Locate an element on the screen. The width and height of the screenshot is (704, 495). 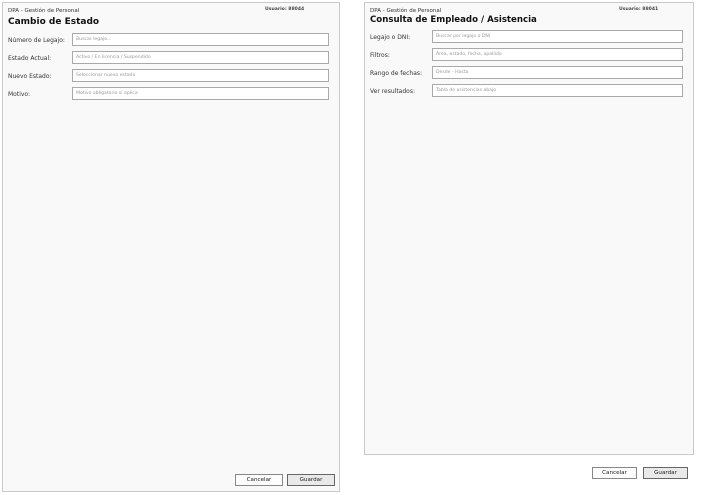
filtros-label: Filtros: is located at coordinates (380, 55).